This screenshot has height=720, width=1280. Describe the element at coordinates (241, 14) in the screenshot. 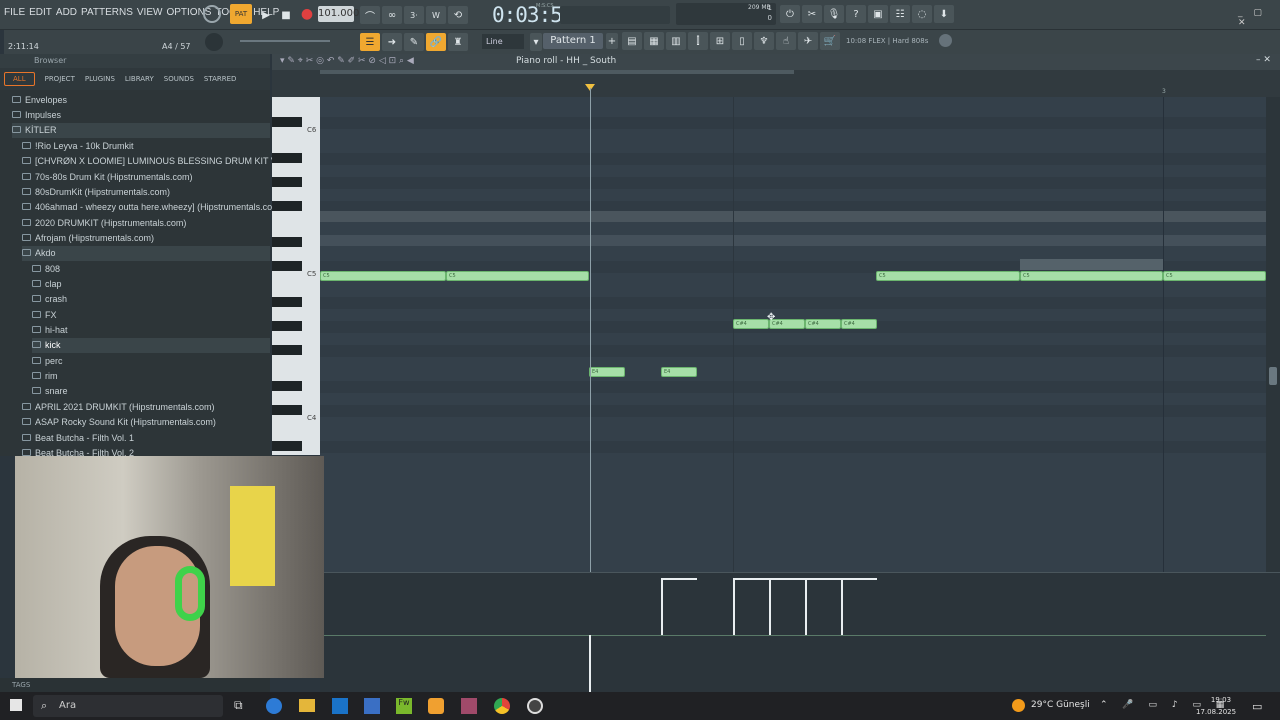

I see `pat-song-toggle: PAT` at that location.